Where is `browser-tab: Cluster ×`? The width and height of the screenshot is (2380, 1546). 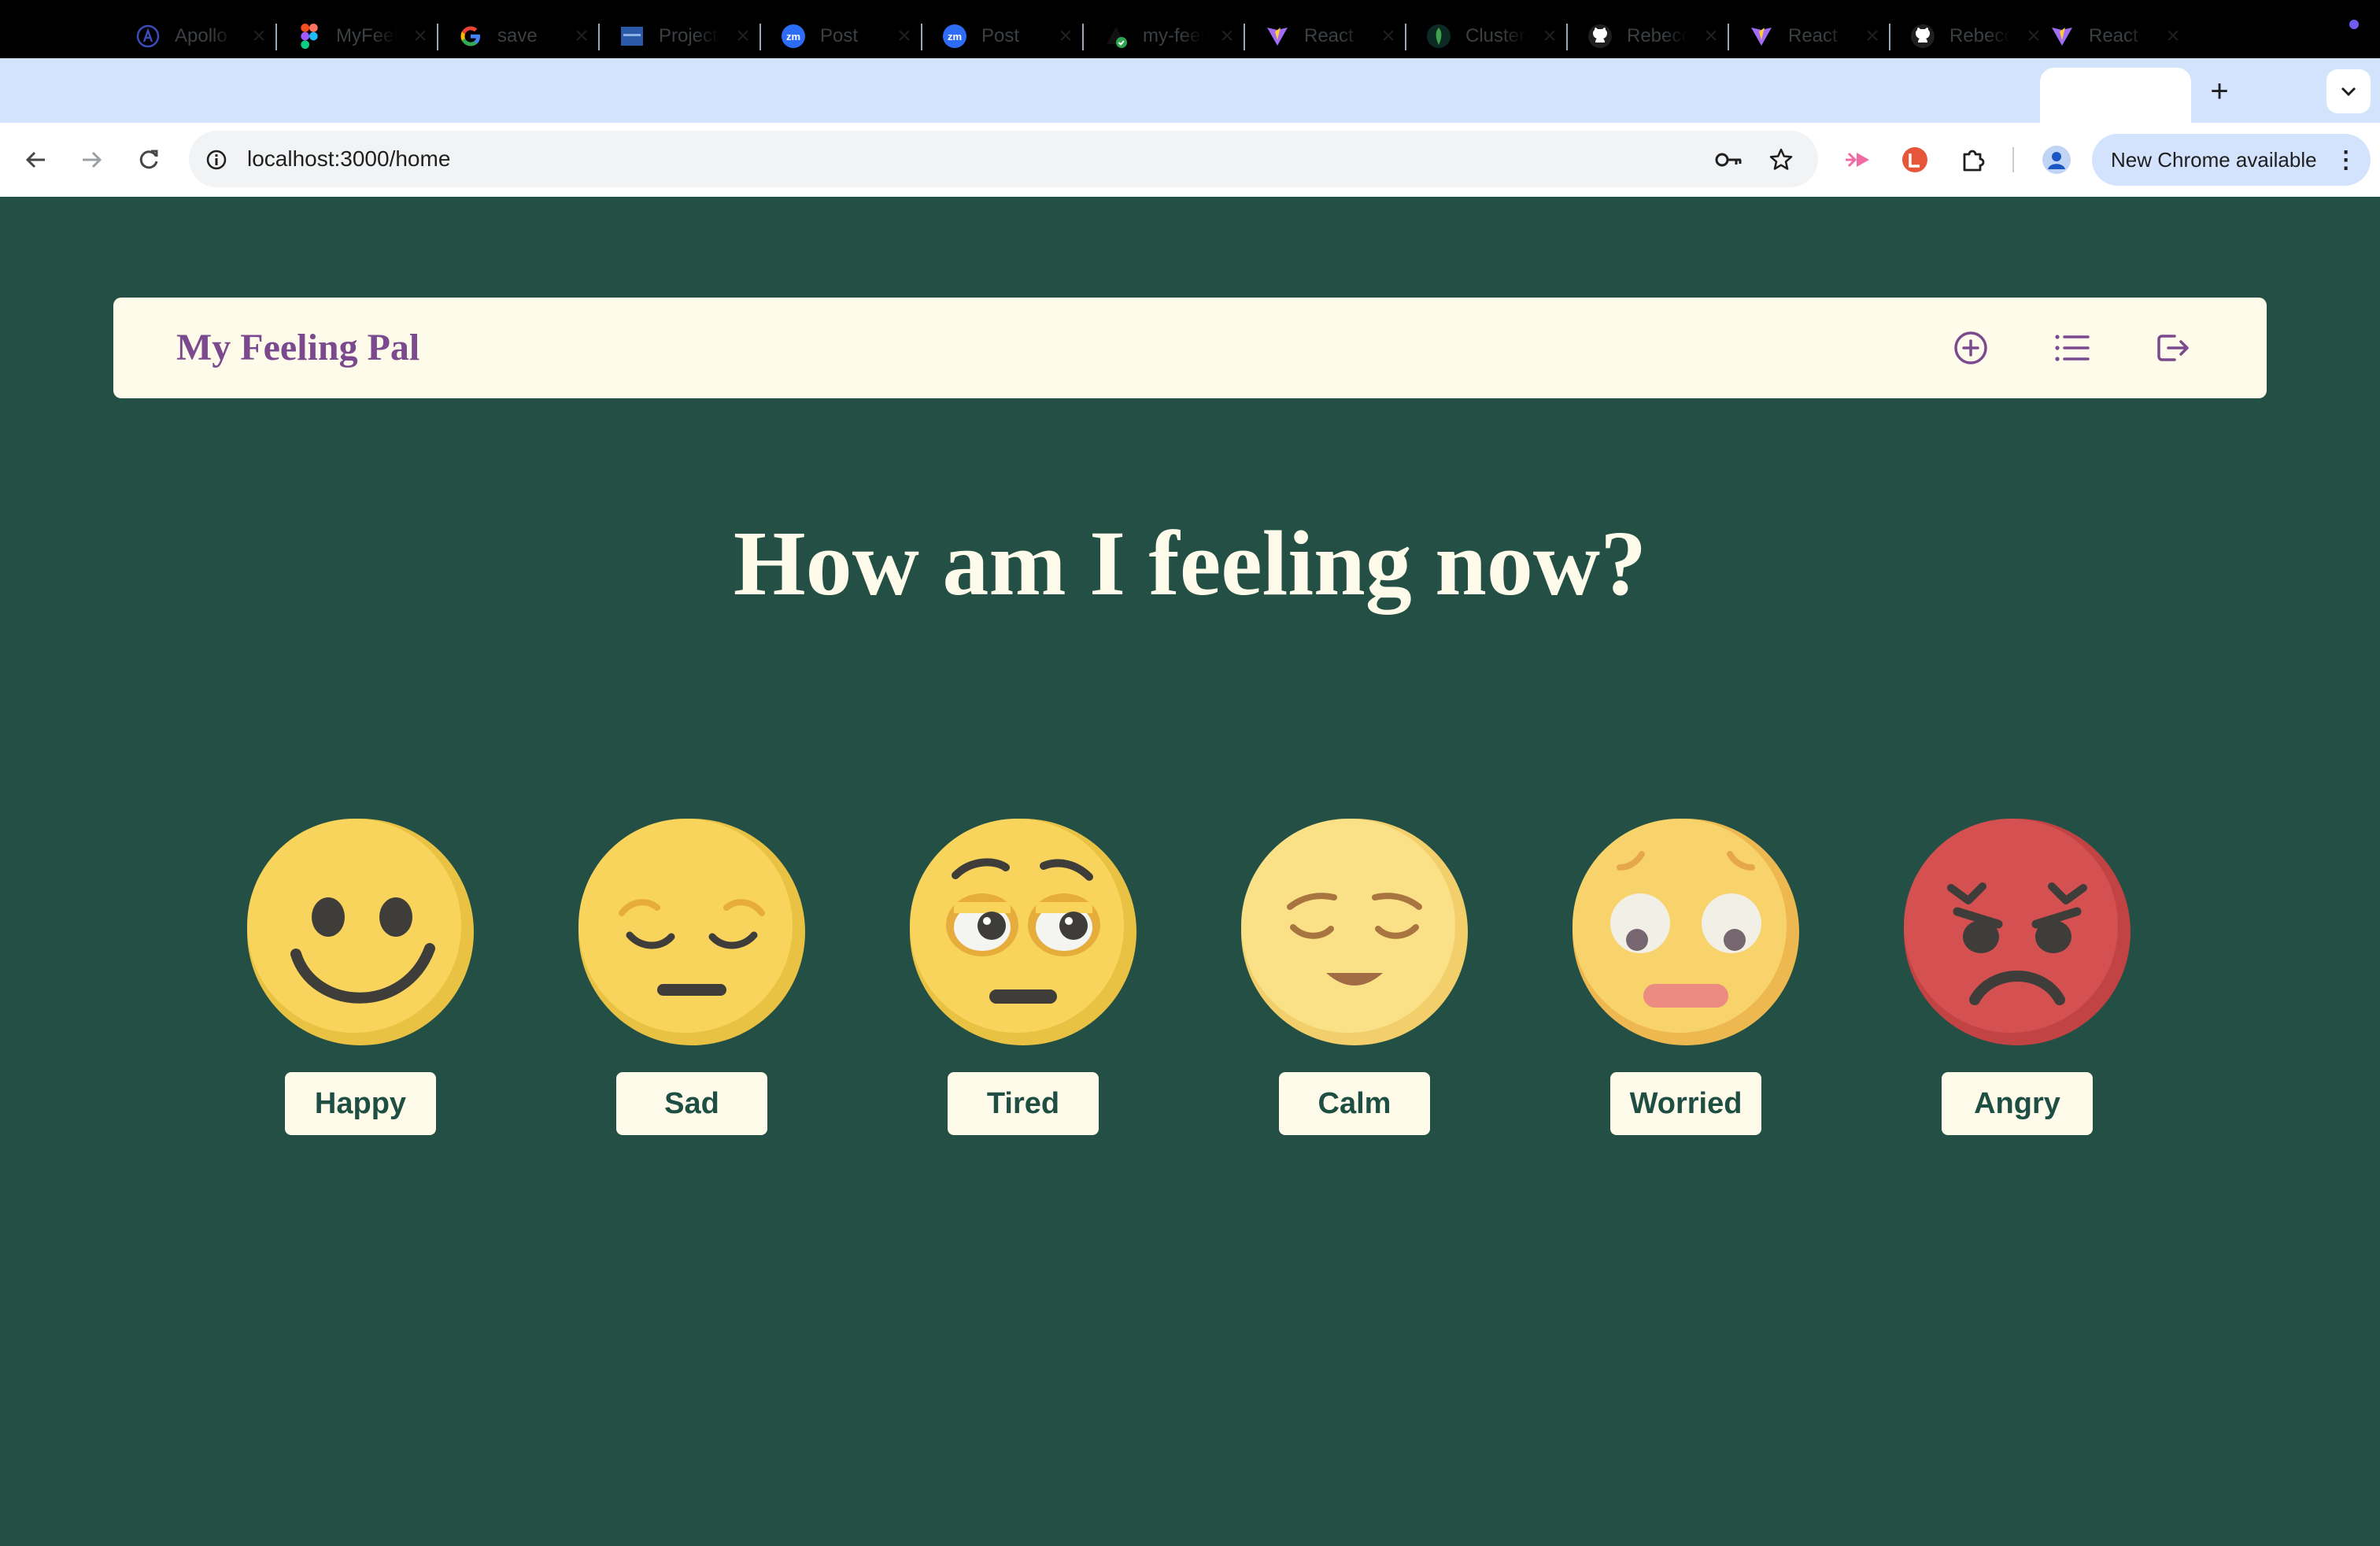 browser-tab: Cluster × is located at coordinates (1484, 36).